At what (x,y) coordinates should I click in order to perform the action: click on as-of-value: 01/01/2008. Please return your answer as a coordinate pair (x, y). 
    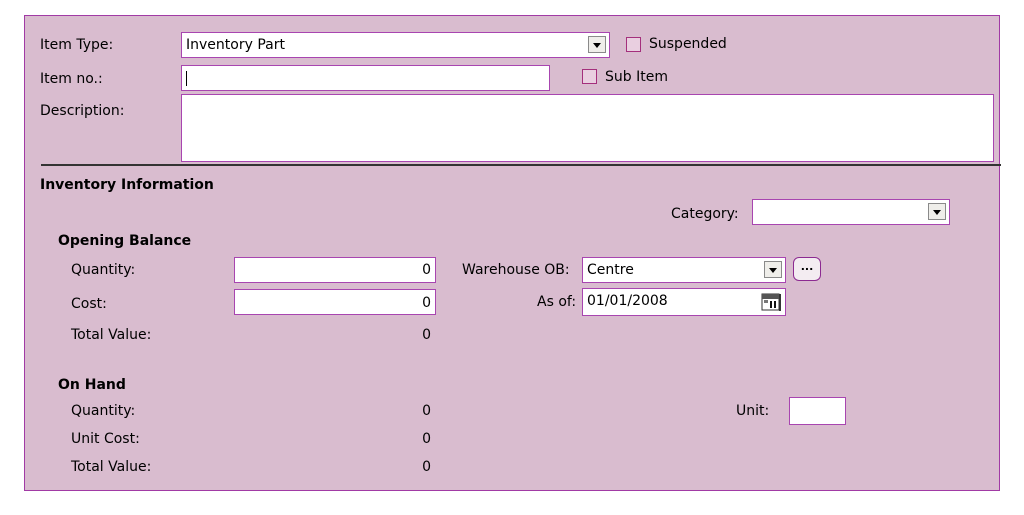
    Looking at the image, I should click on (627, 301).